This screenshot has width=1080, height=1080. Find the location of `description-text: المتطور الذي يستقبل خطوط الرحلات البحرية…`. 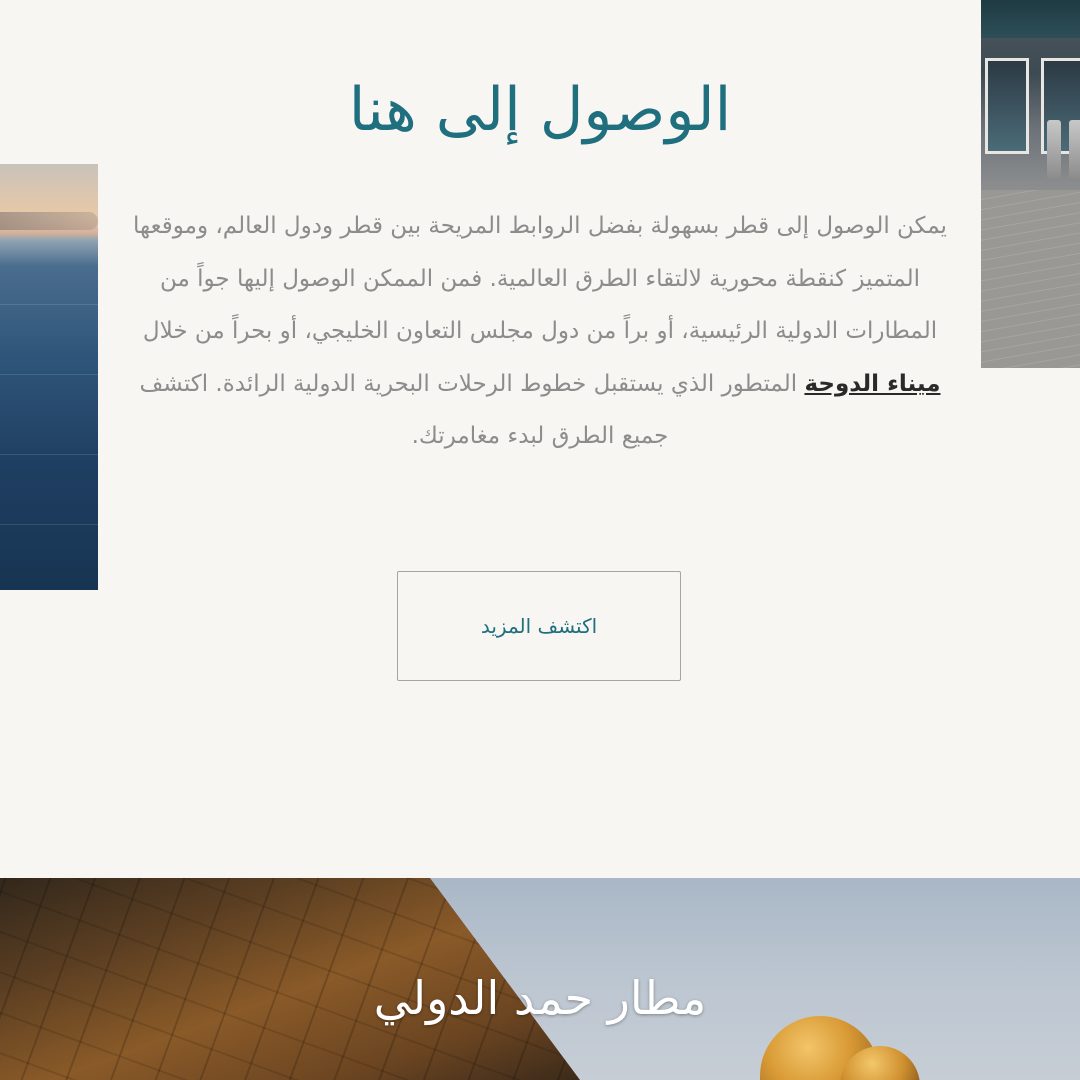

description-text: المتطور الذي يستقبل خطوط الرحلات البحرية… is located at coordinates (472, 410).